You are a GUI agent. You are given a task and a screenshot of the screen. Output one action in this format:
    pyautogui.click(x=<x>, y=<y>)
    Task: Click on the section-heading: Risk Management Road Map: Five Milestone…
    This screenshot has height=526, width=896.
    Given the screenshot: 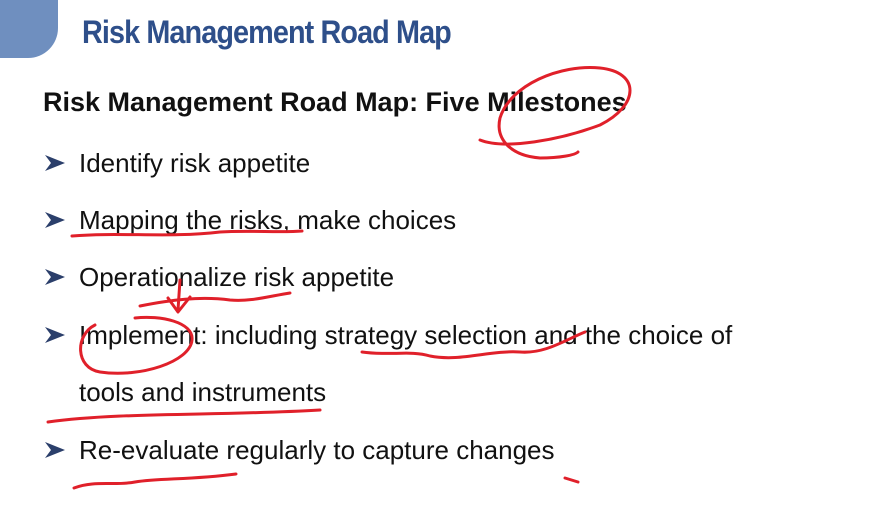 What is the action you would take?
    pyautogui.click(x=335, y=102)
    